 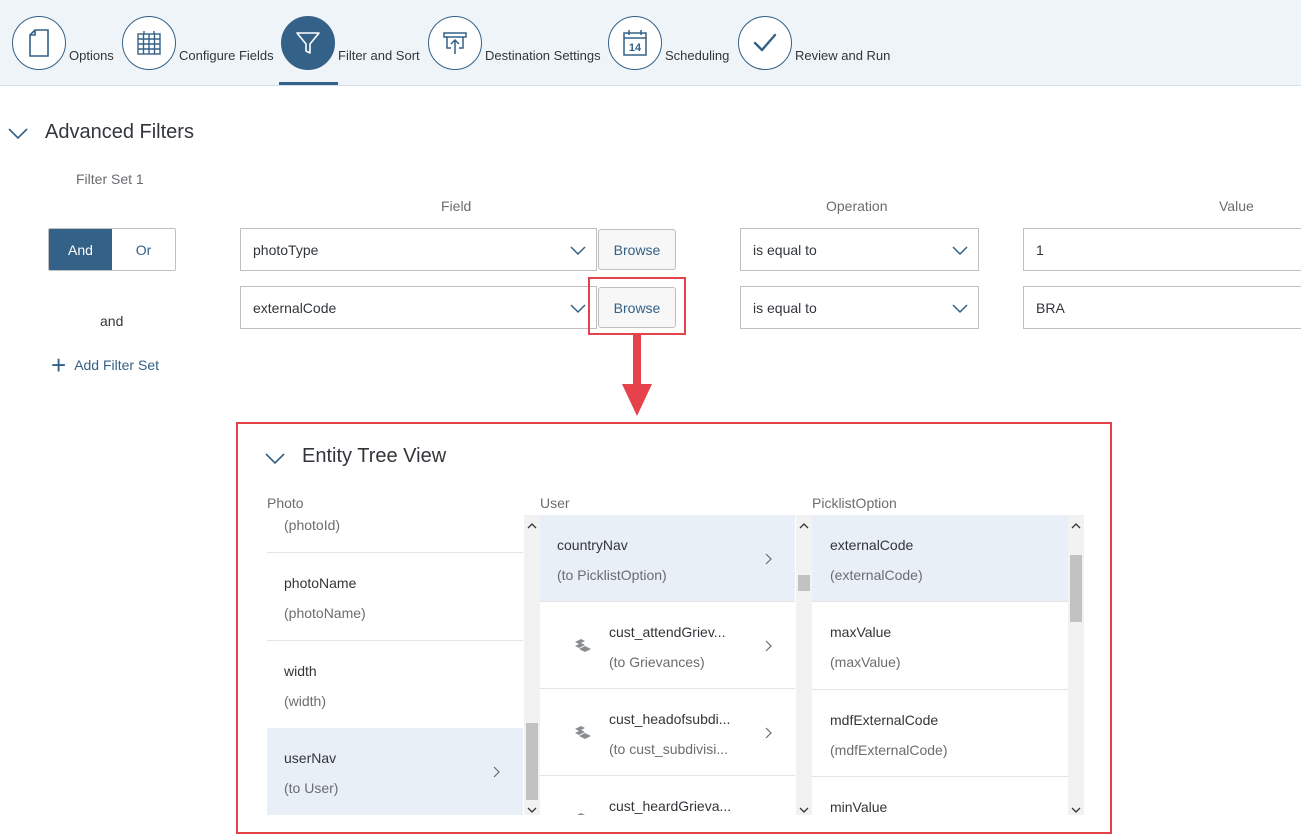 What do you see at coordinates (1162, 307) in the screenshot?
I see `value-input: BRA` at bounding box center [1162, 307].